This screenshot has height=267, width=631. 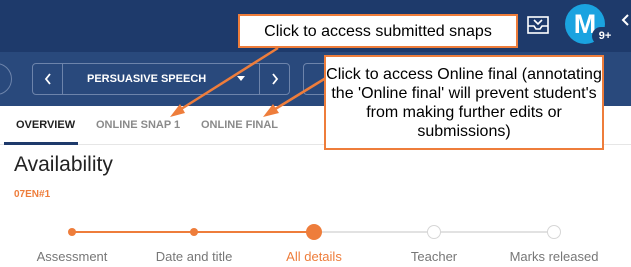 I want to click on step-dot-teacher, so click(x=434, y=232).